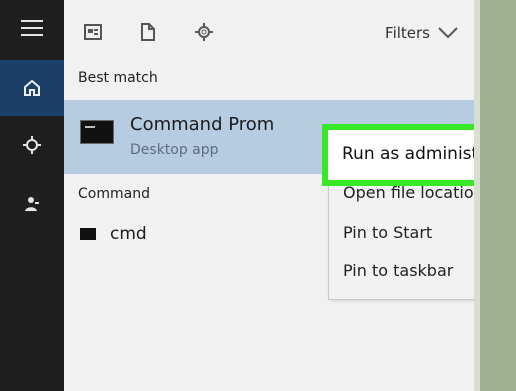 Image resolution: width=516 pixels, height=391 pixels. Describe the element at coordinates (448, 33) in the screenshot. I see `chevron-down-icon` at that location.